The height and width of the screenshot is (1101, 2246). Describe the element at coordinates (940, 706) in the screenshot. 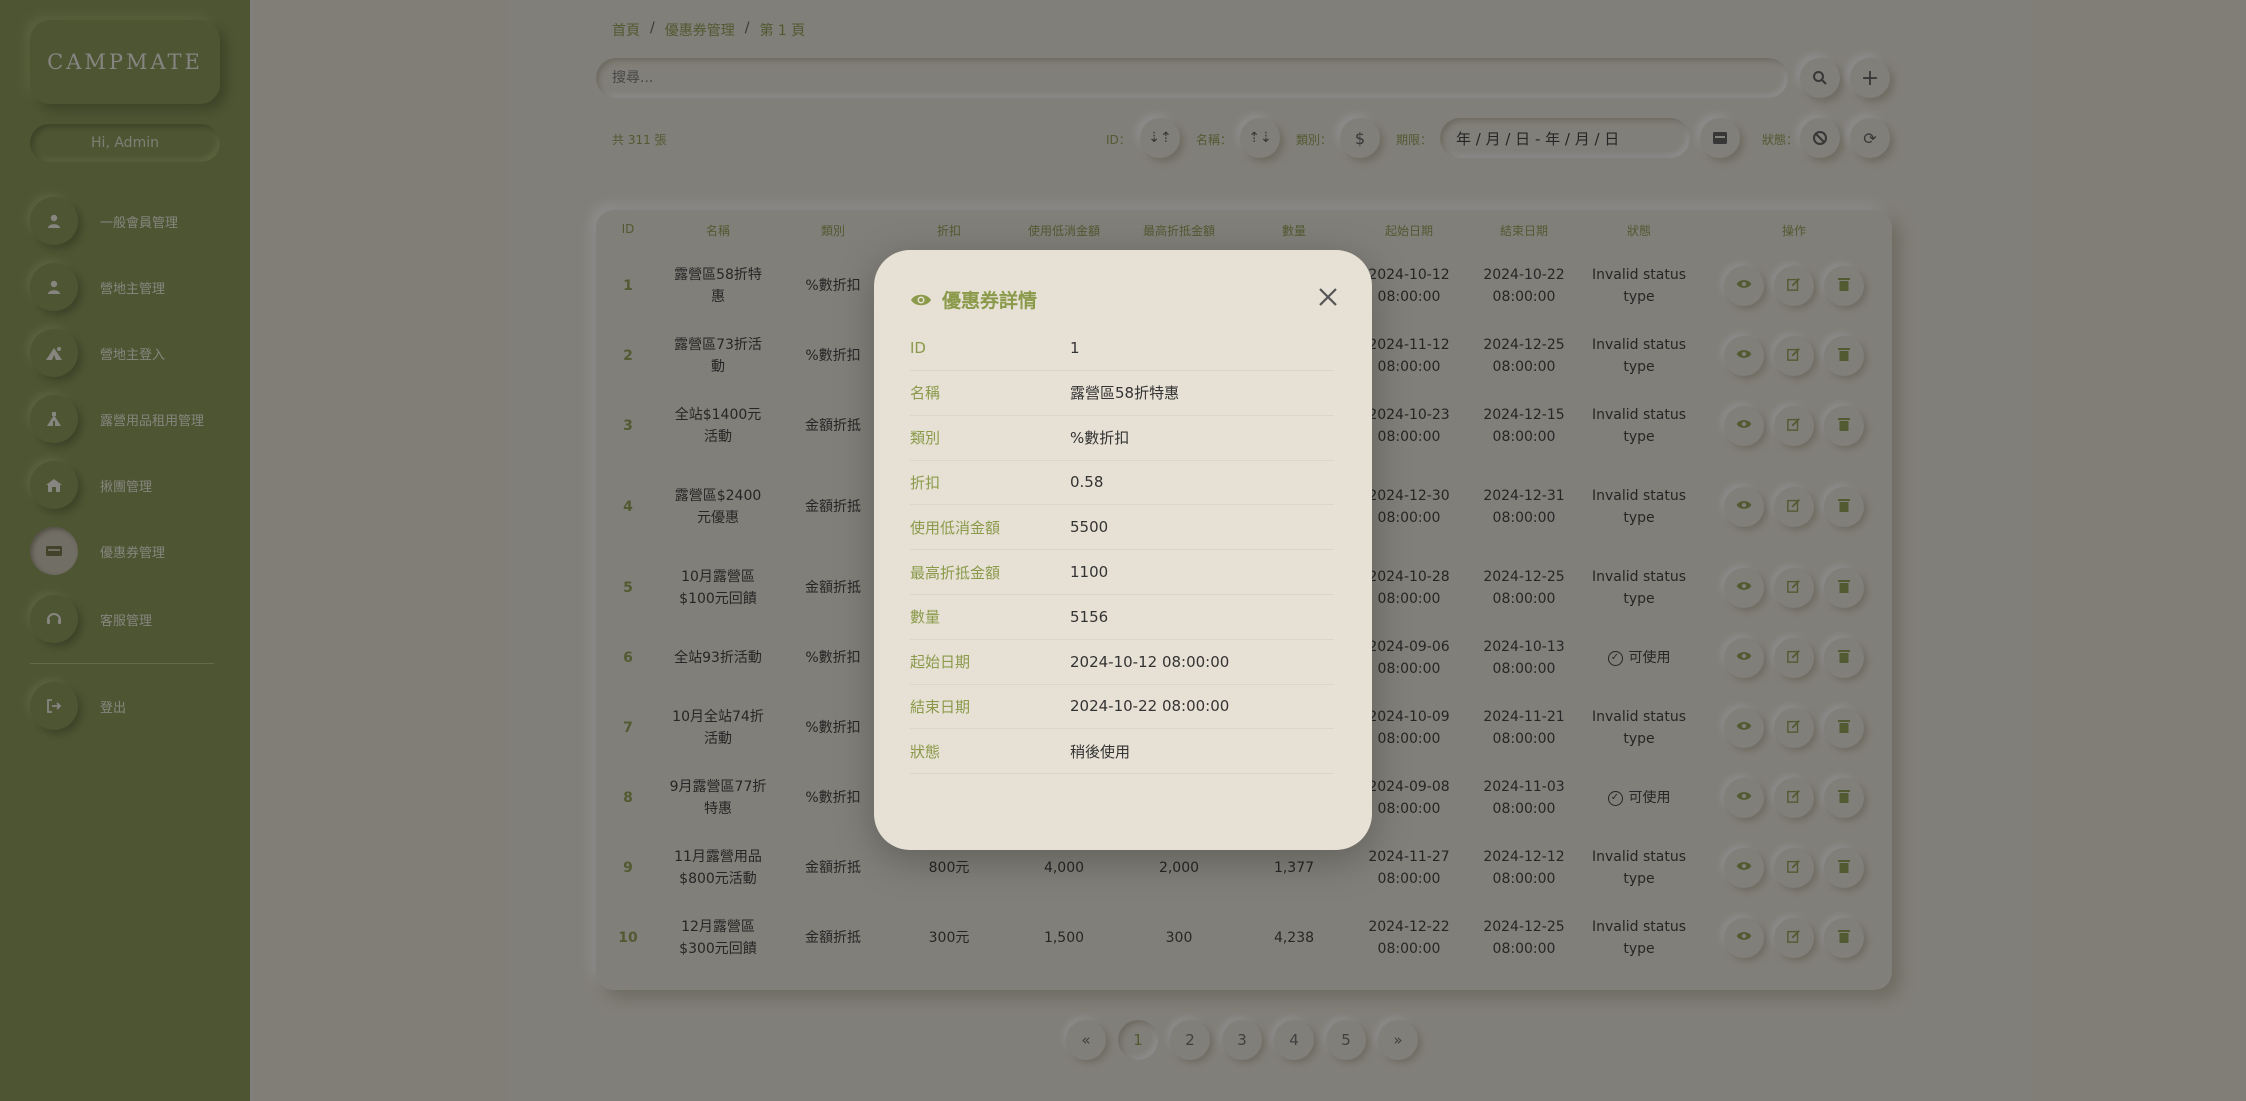

I see `detail-label: 結束日期` at that location.